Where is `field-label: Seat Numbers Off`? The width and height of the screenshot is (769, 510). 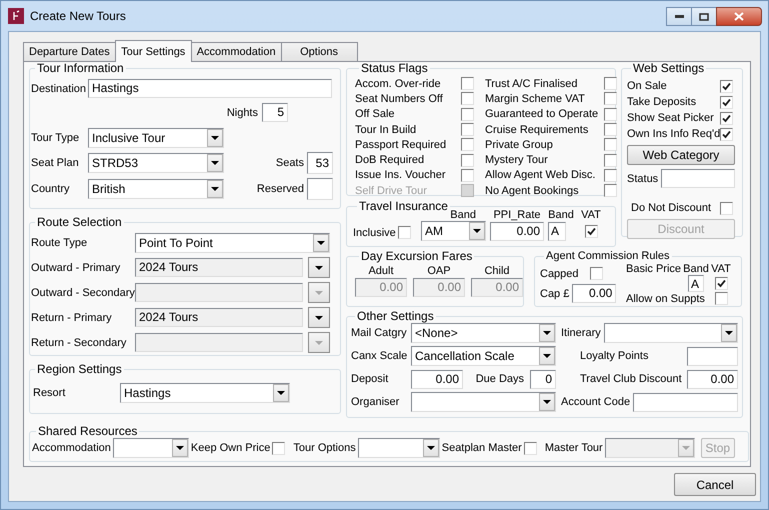
field-label: Seat Numbers Off is located at coordinates (399, 98).